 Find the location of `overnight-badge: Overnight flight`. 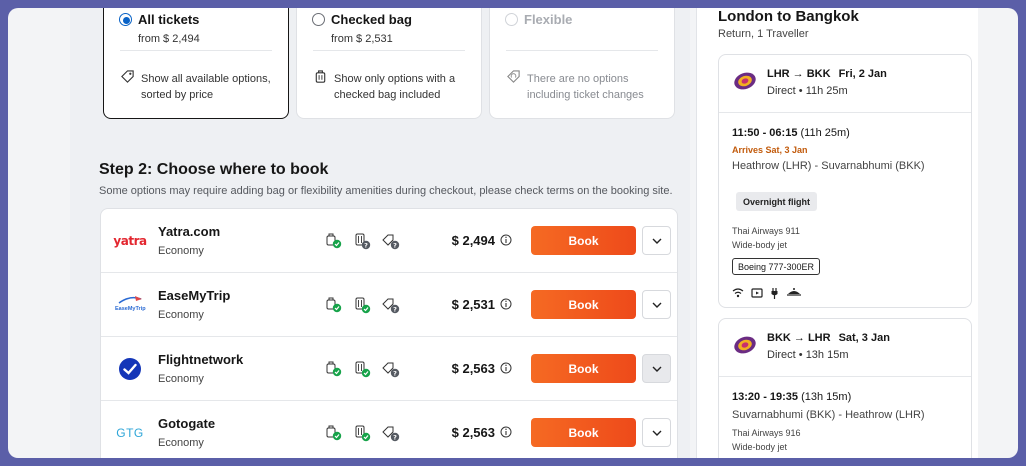

overnight-badge: Overnight flight is located at coordinates (776, 201).